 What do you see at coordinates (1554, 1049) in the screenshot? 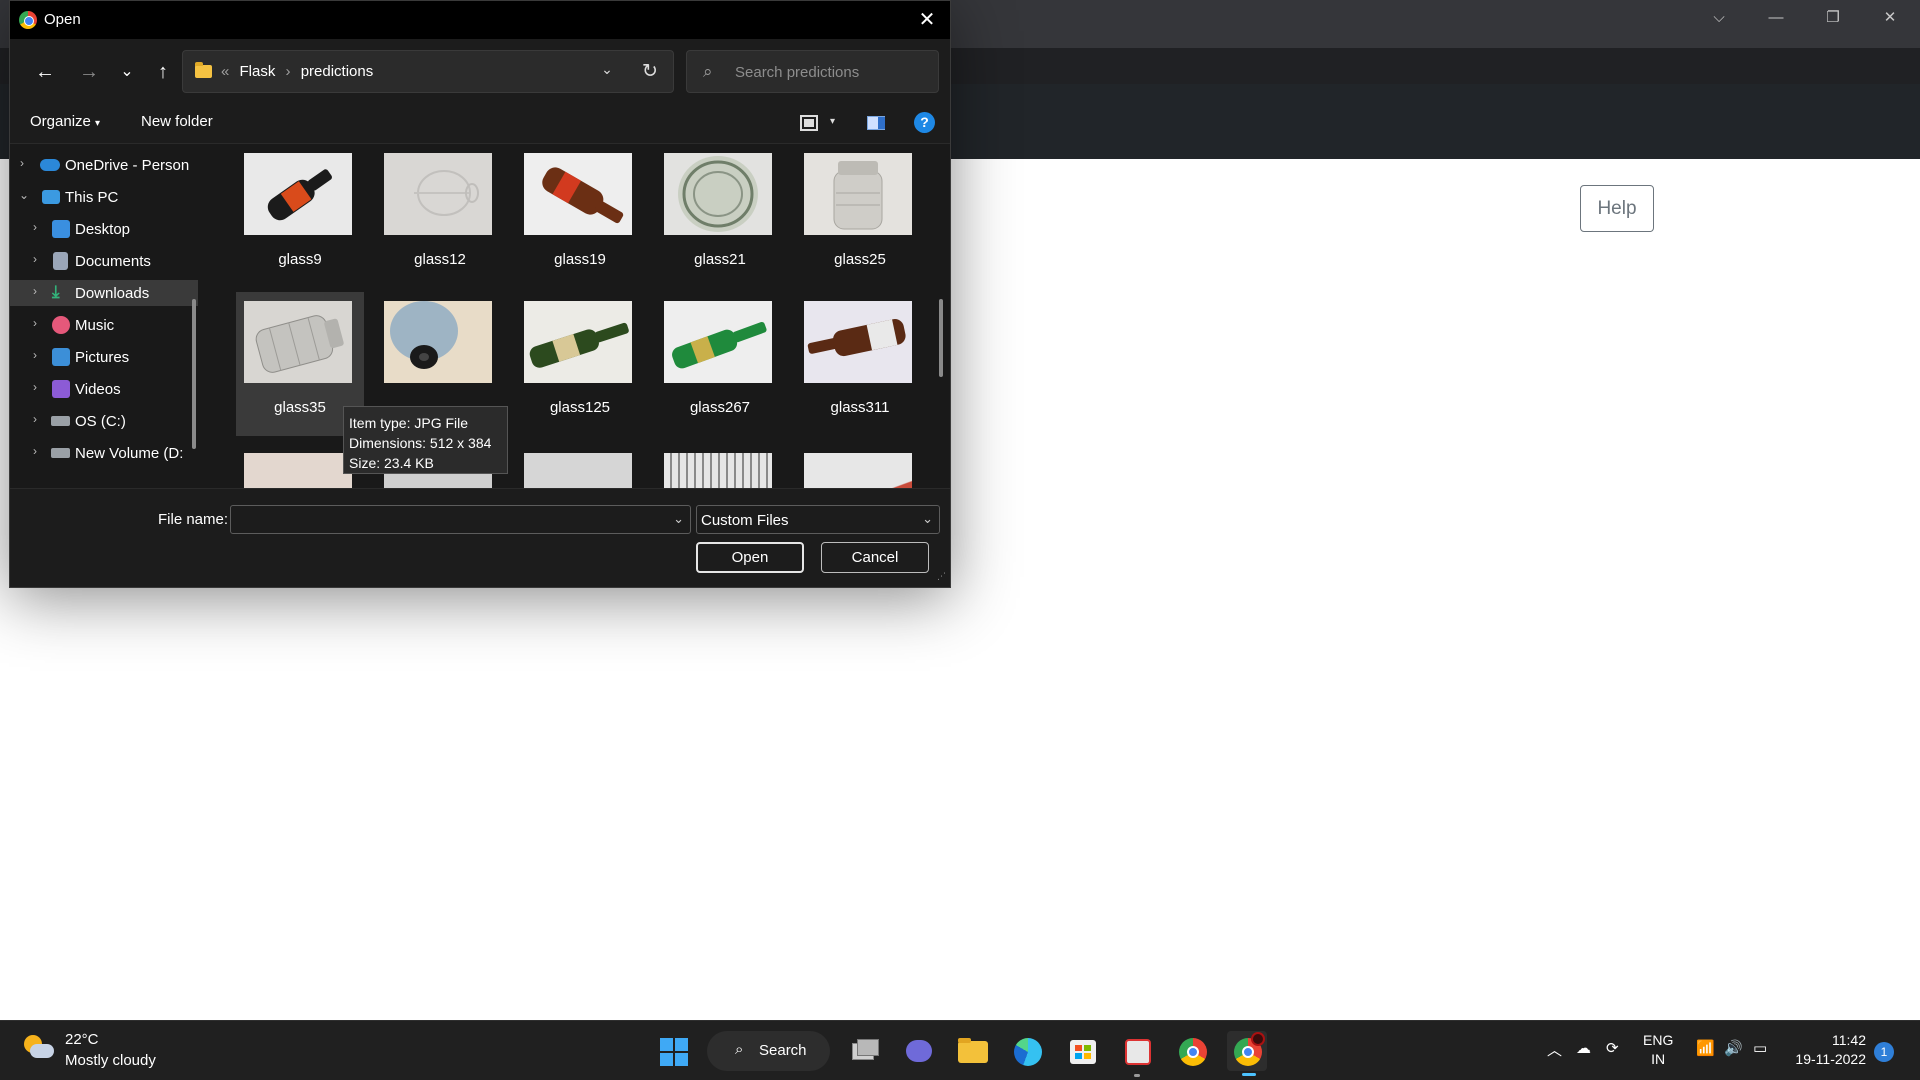
I see `chevron-up-icon: ︿` at bounding box center [1554, 1049].